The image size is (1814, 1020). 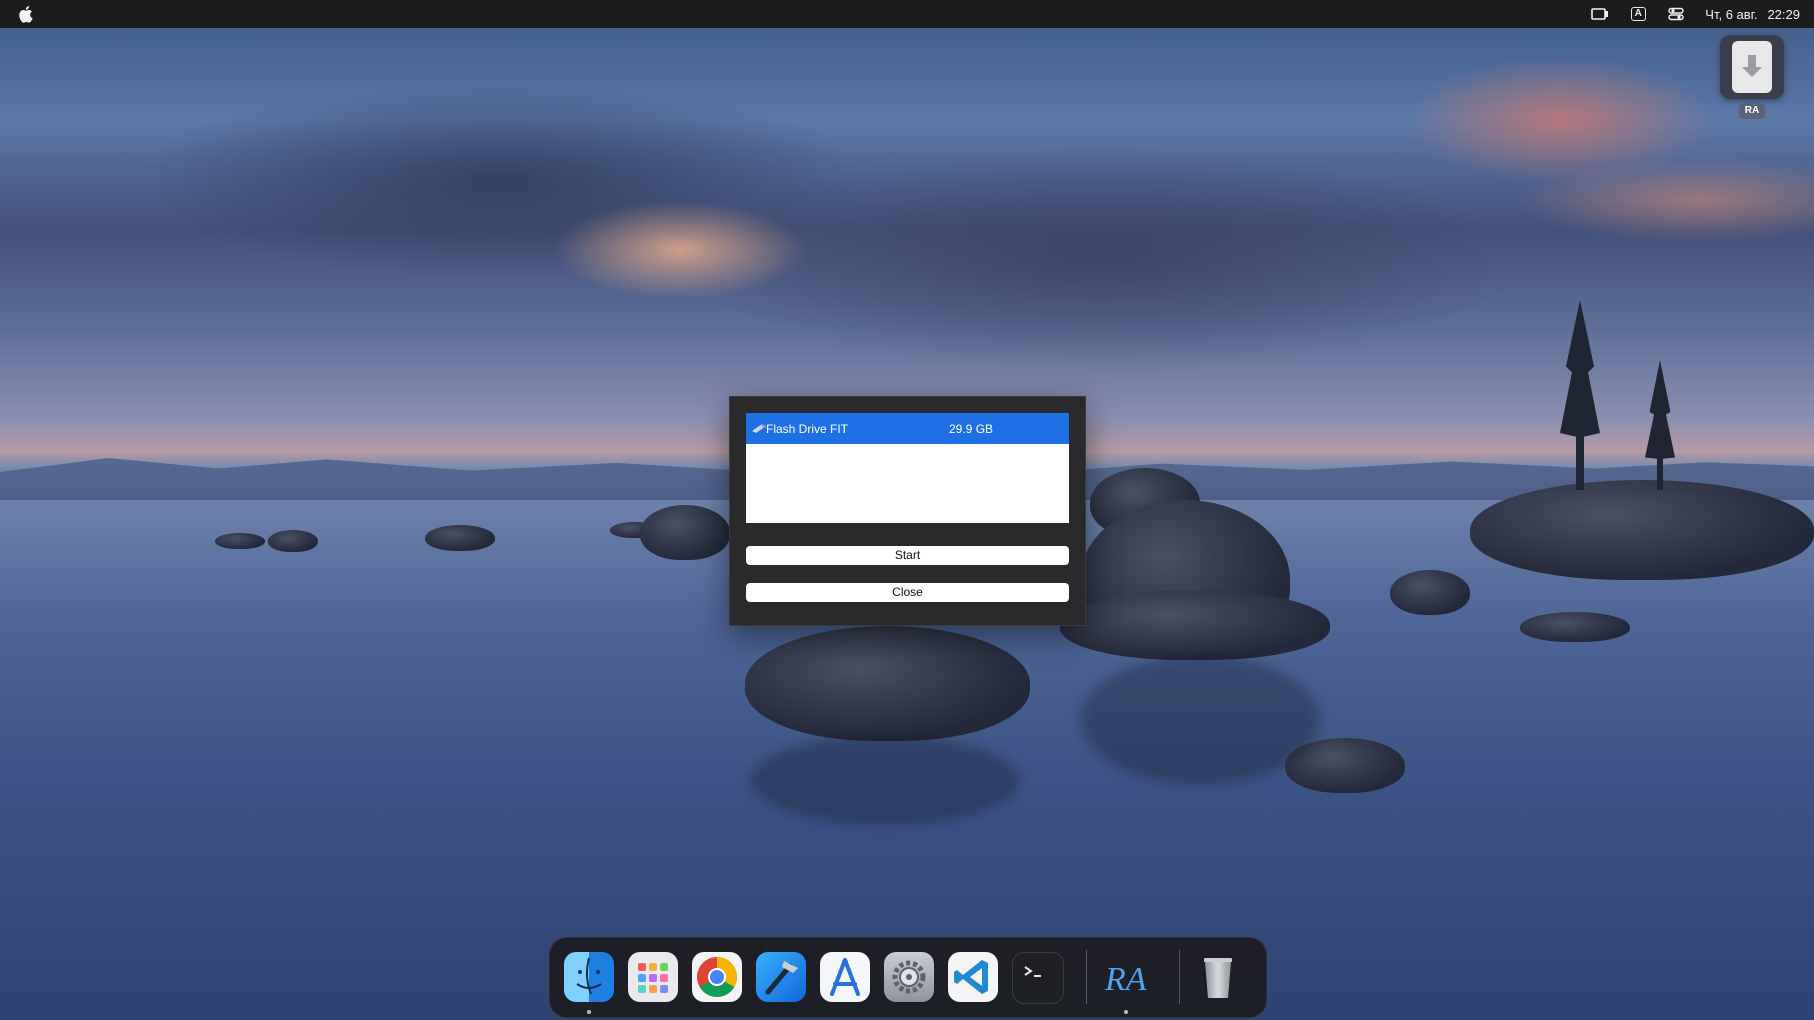 What do you see at coordinates (589, 977) in the screenshot?
I see `finder-icon` at bounding box center [589, 977].